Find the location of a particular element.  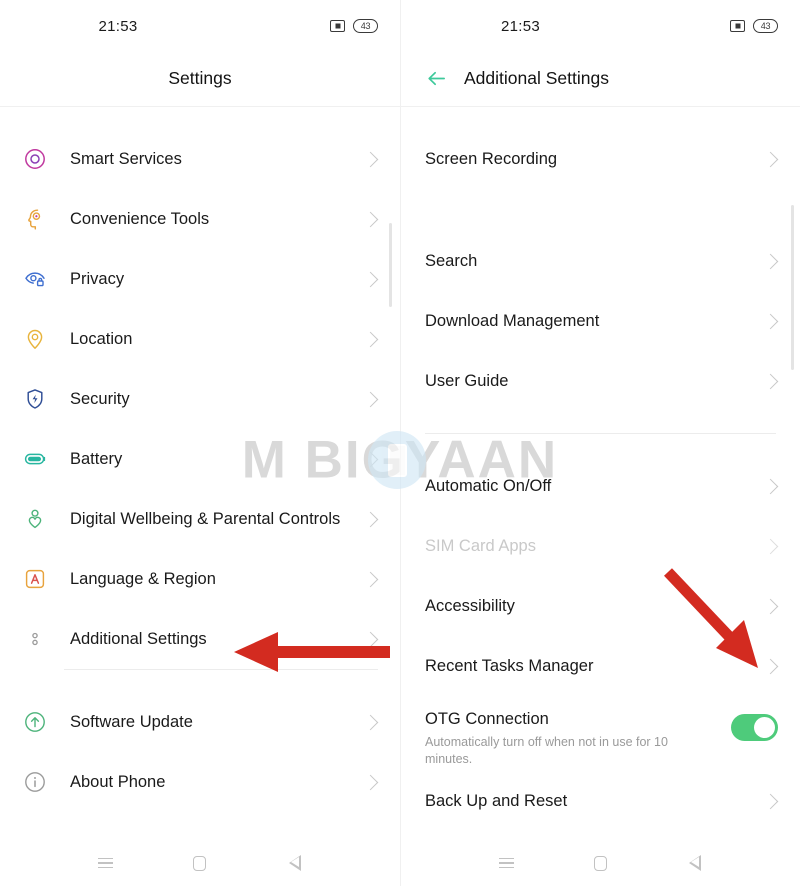

status-icons: 43 is located at coordinates (754, 26).